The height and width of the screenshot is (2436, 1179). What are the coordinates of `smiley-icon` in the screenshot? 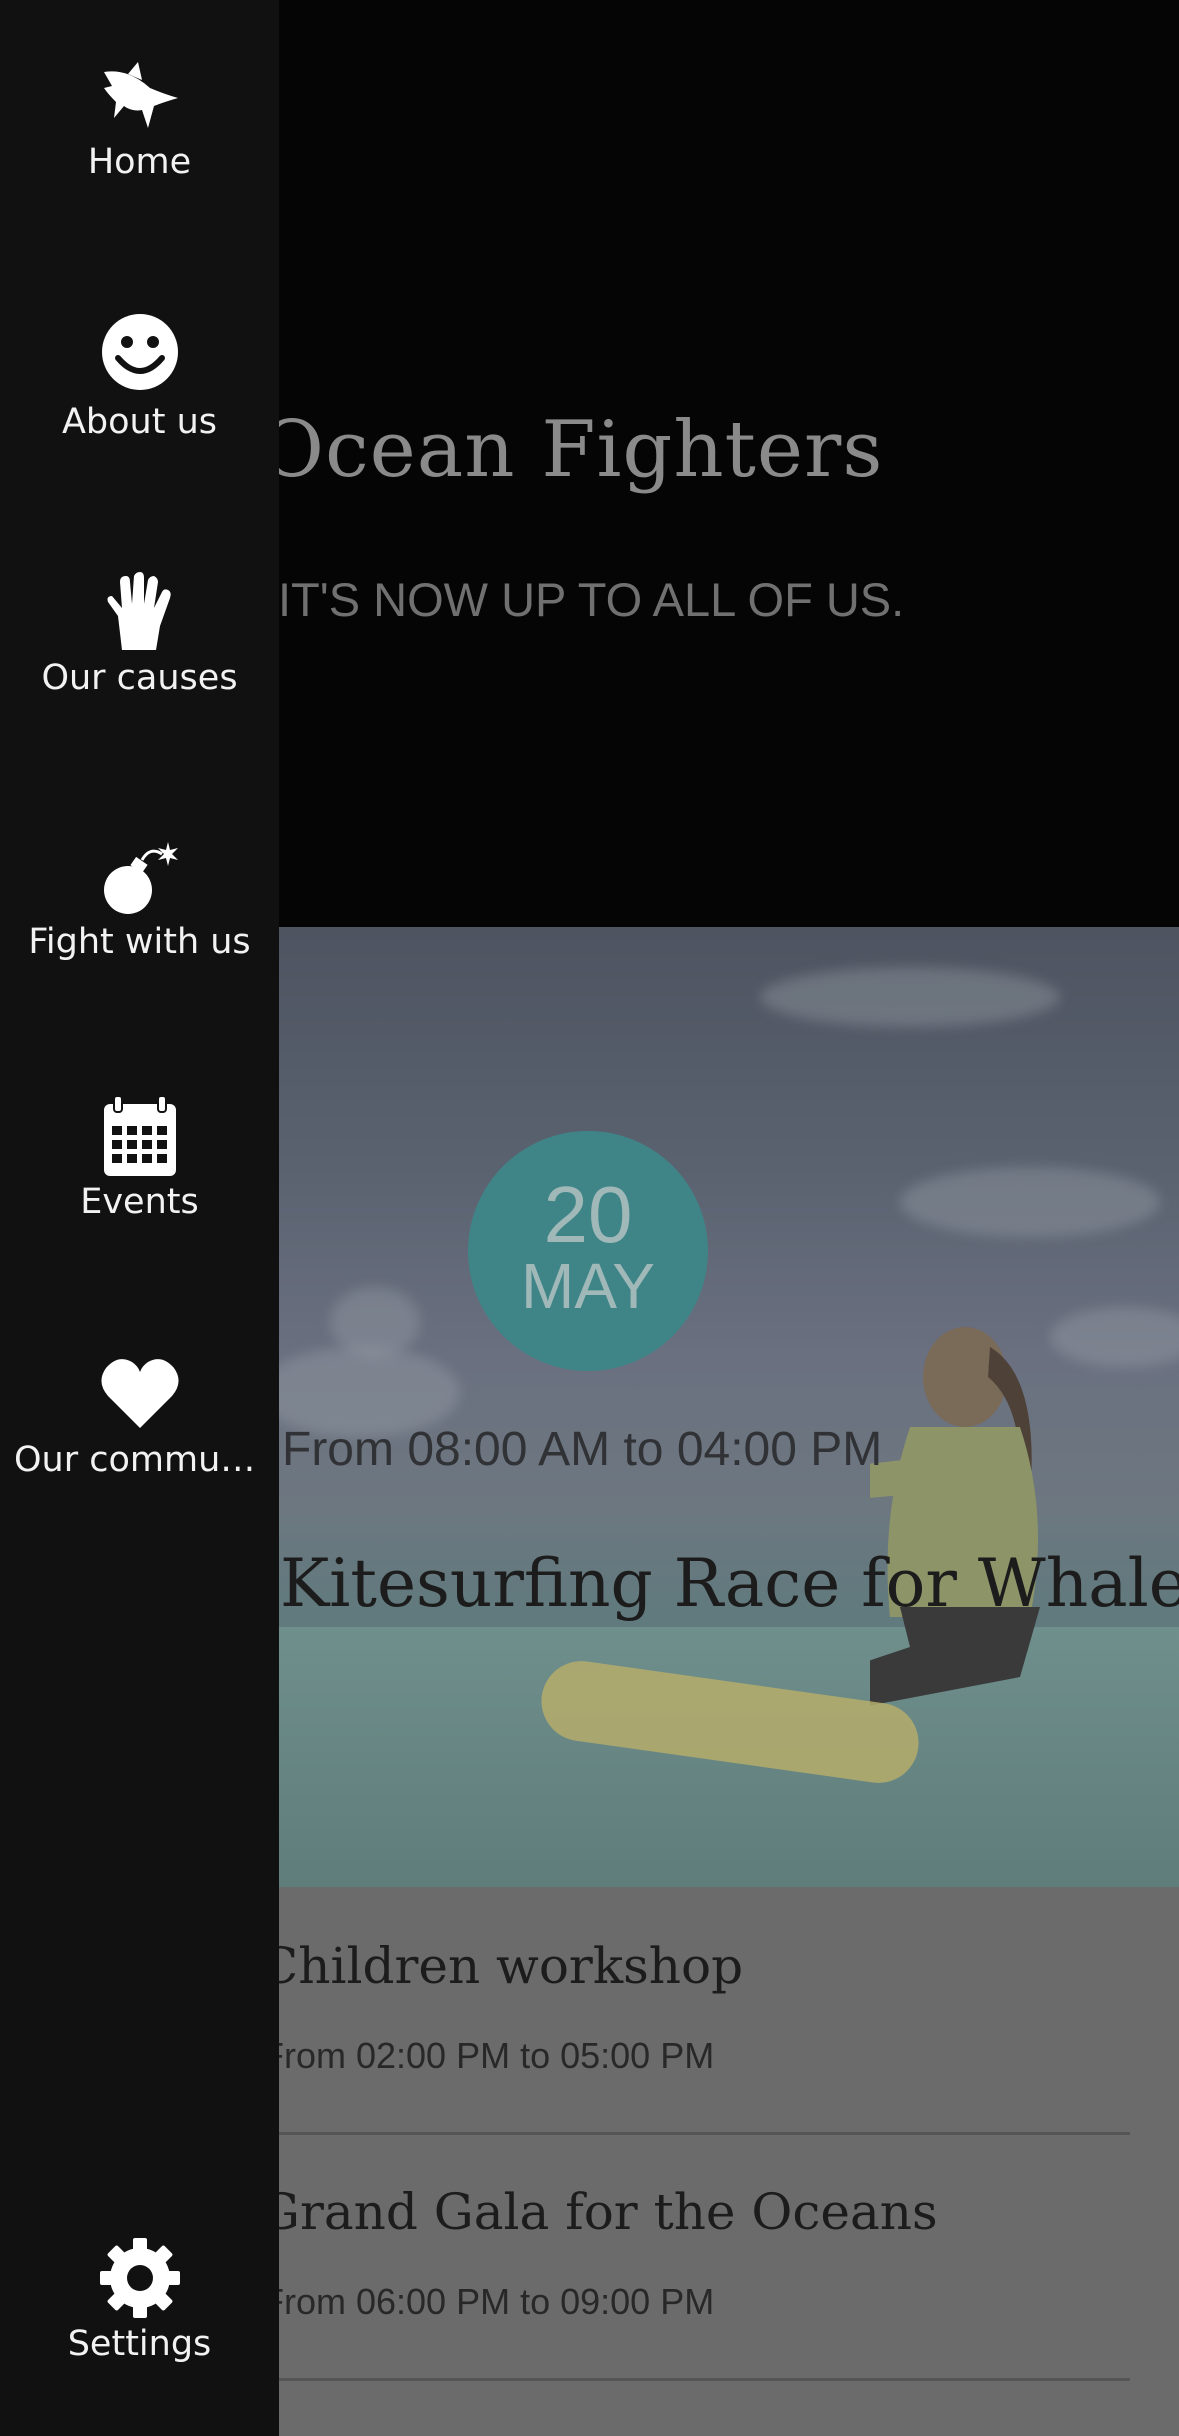 It's located at (140, 352).